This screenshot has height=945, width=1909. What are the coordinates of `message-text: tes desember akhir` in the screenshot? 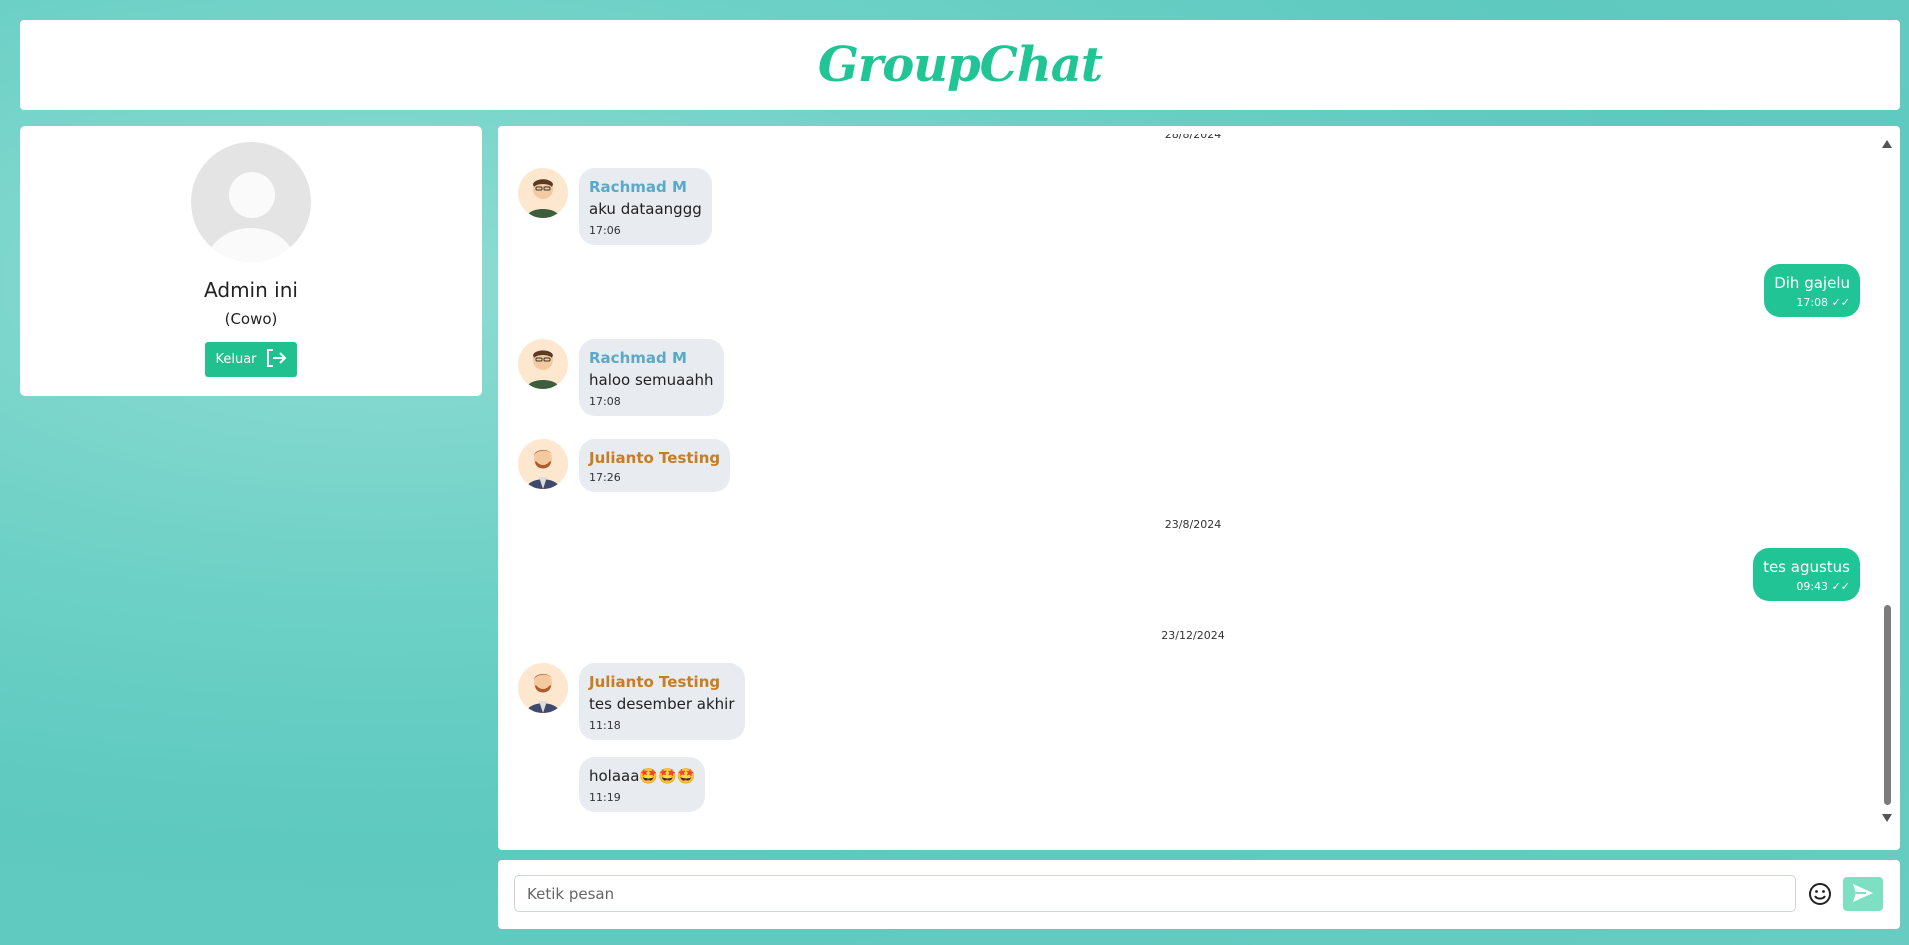 It's located at (662, 704).